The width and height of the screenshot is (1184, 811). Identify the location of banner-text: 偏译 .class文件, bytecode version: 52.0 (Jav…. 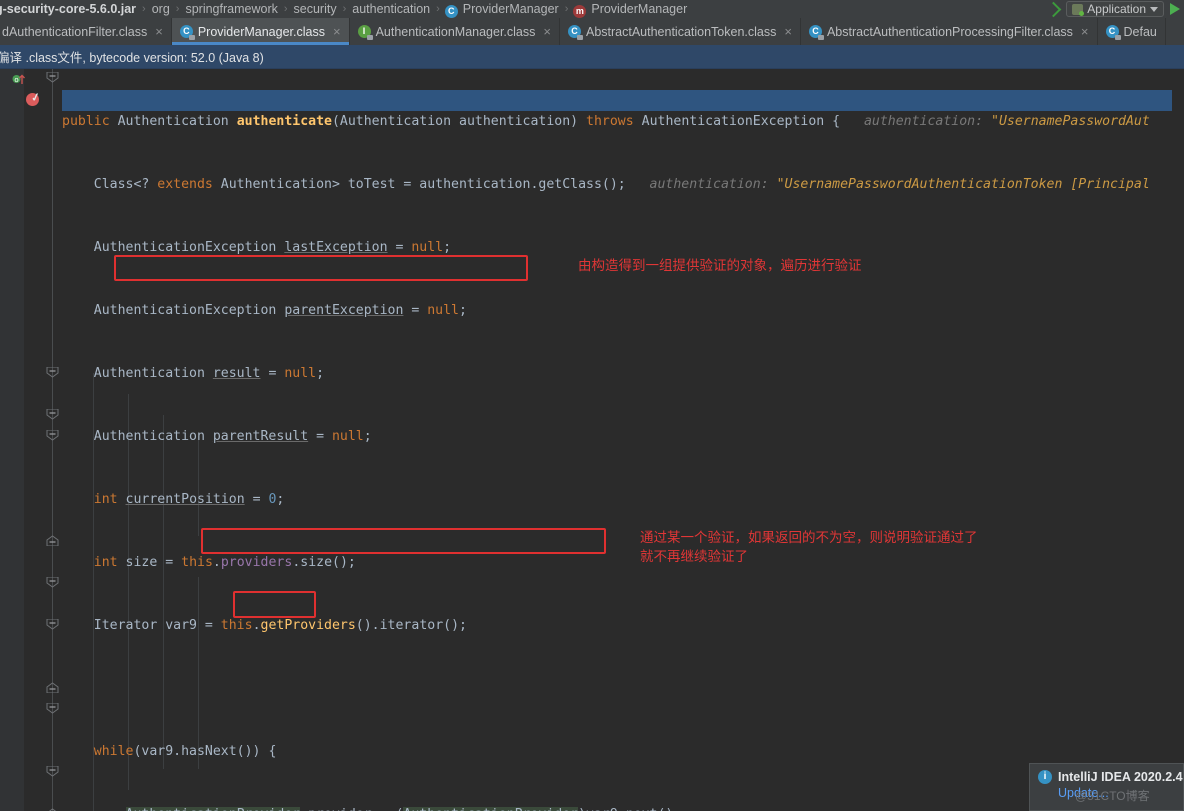
(132, 58).